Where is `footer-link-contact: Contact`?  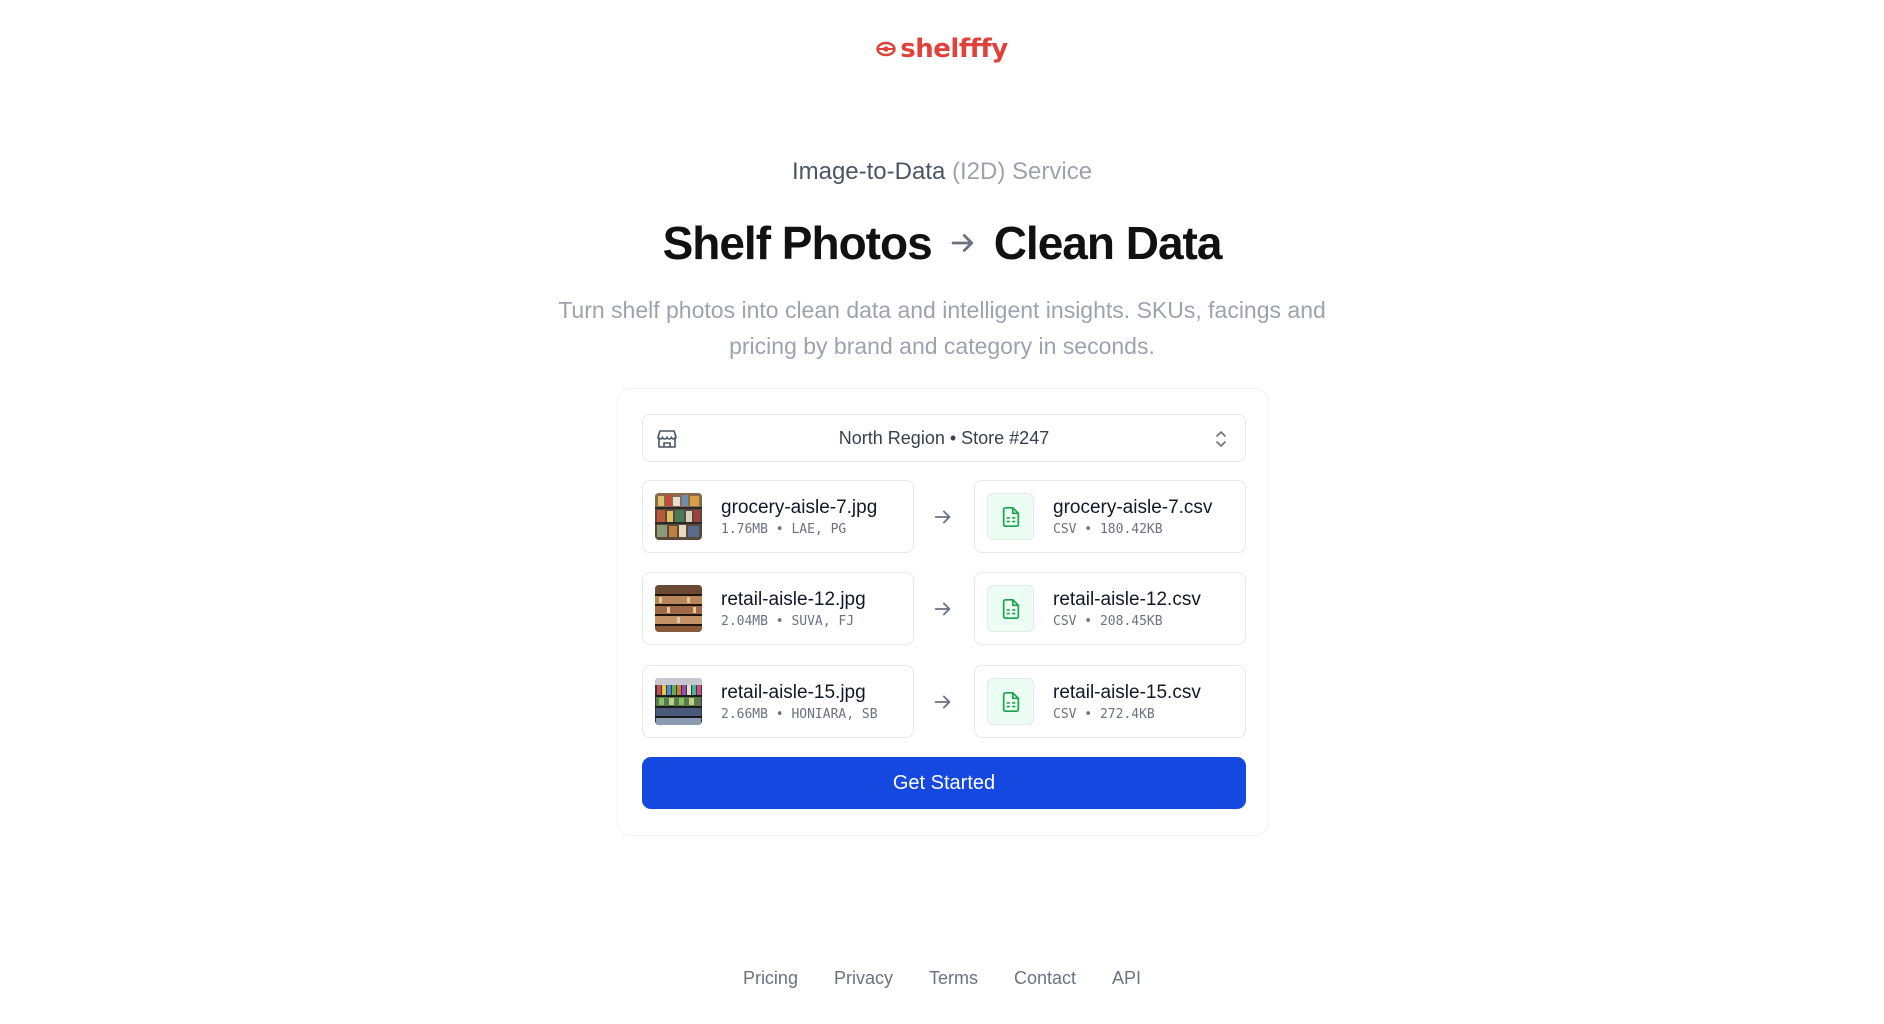
footer-link-contact: Contact is located at coordinates (1045, 978).